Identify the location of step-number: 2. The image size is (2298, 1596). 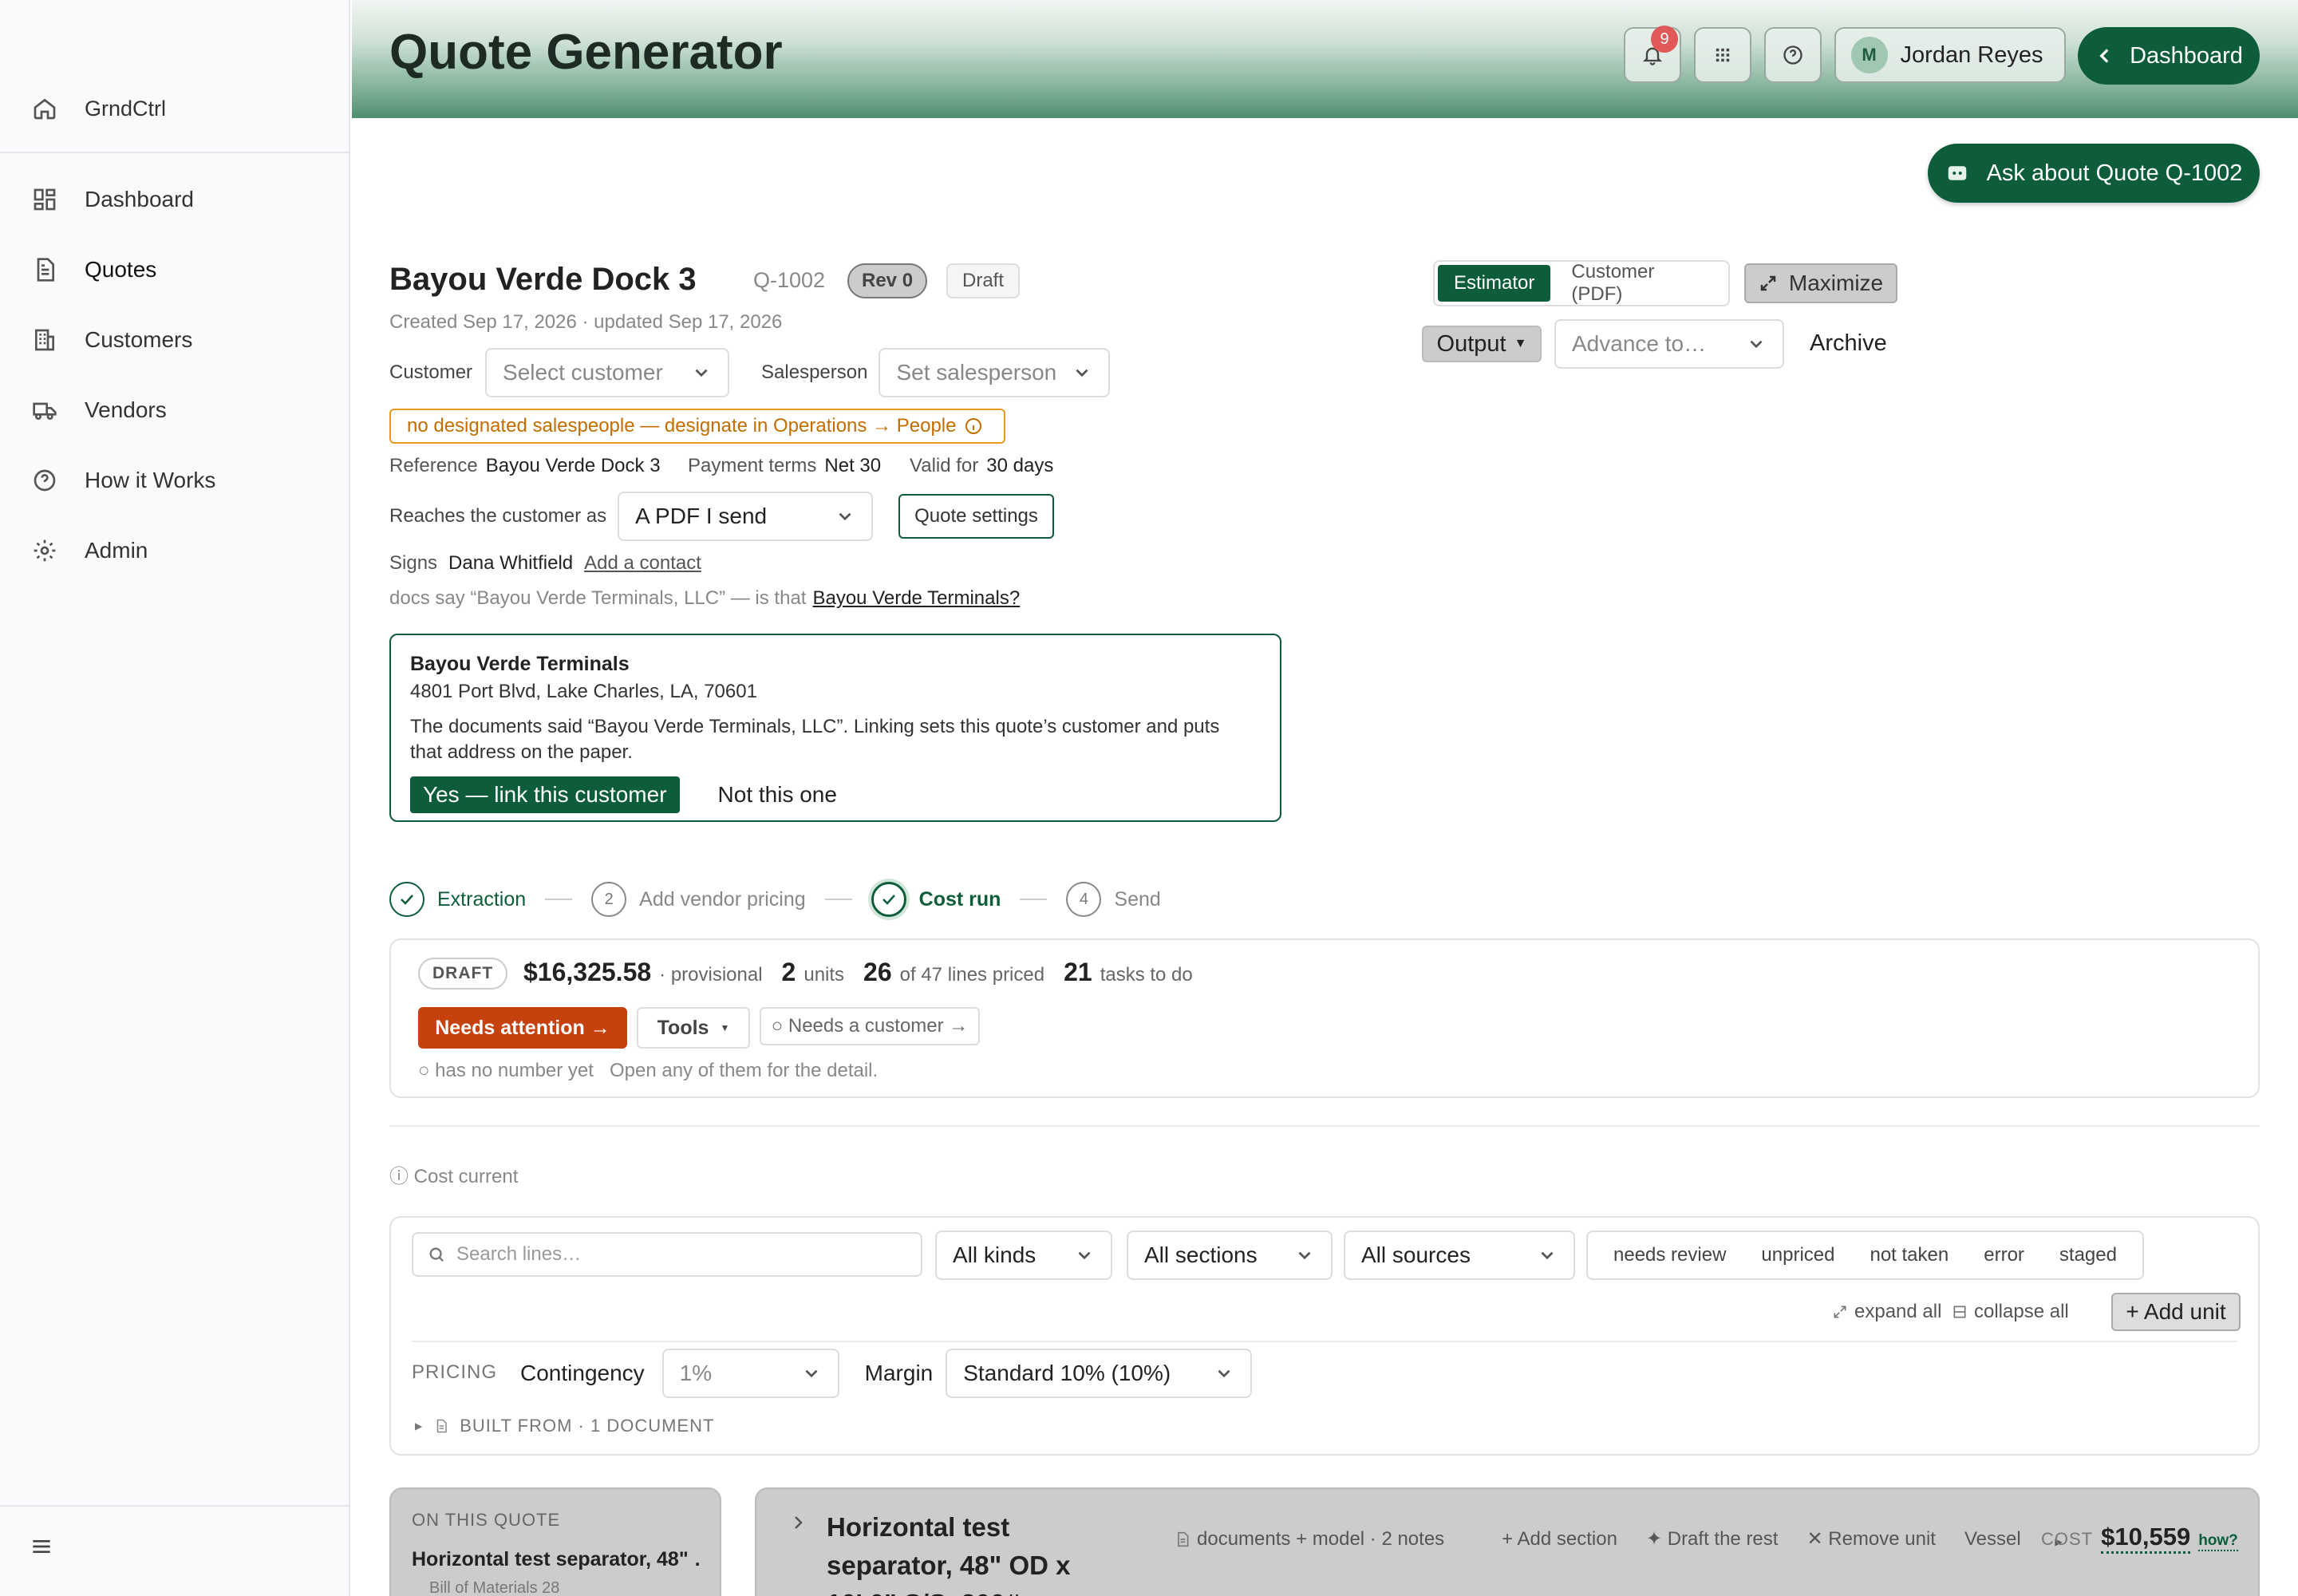
(609, 899).